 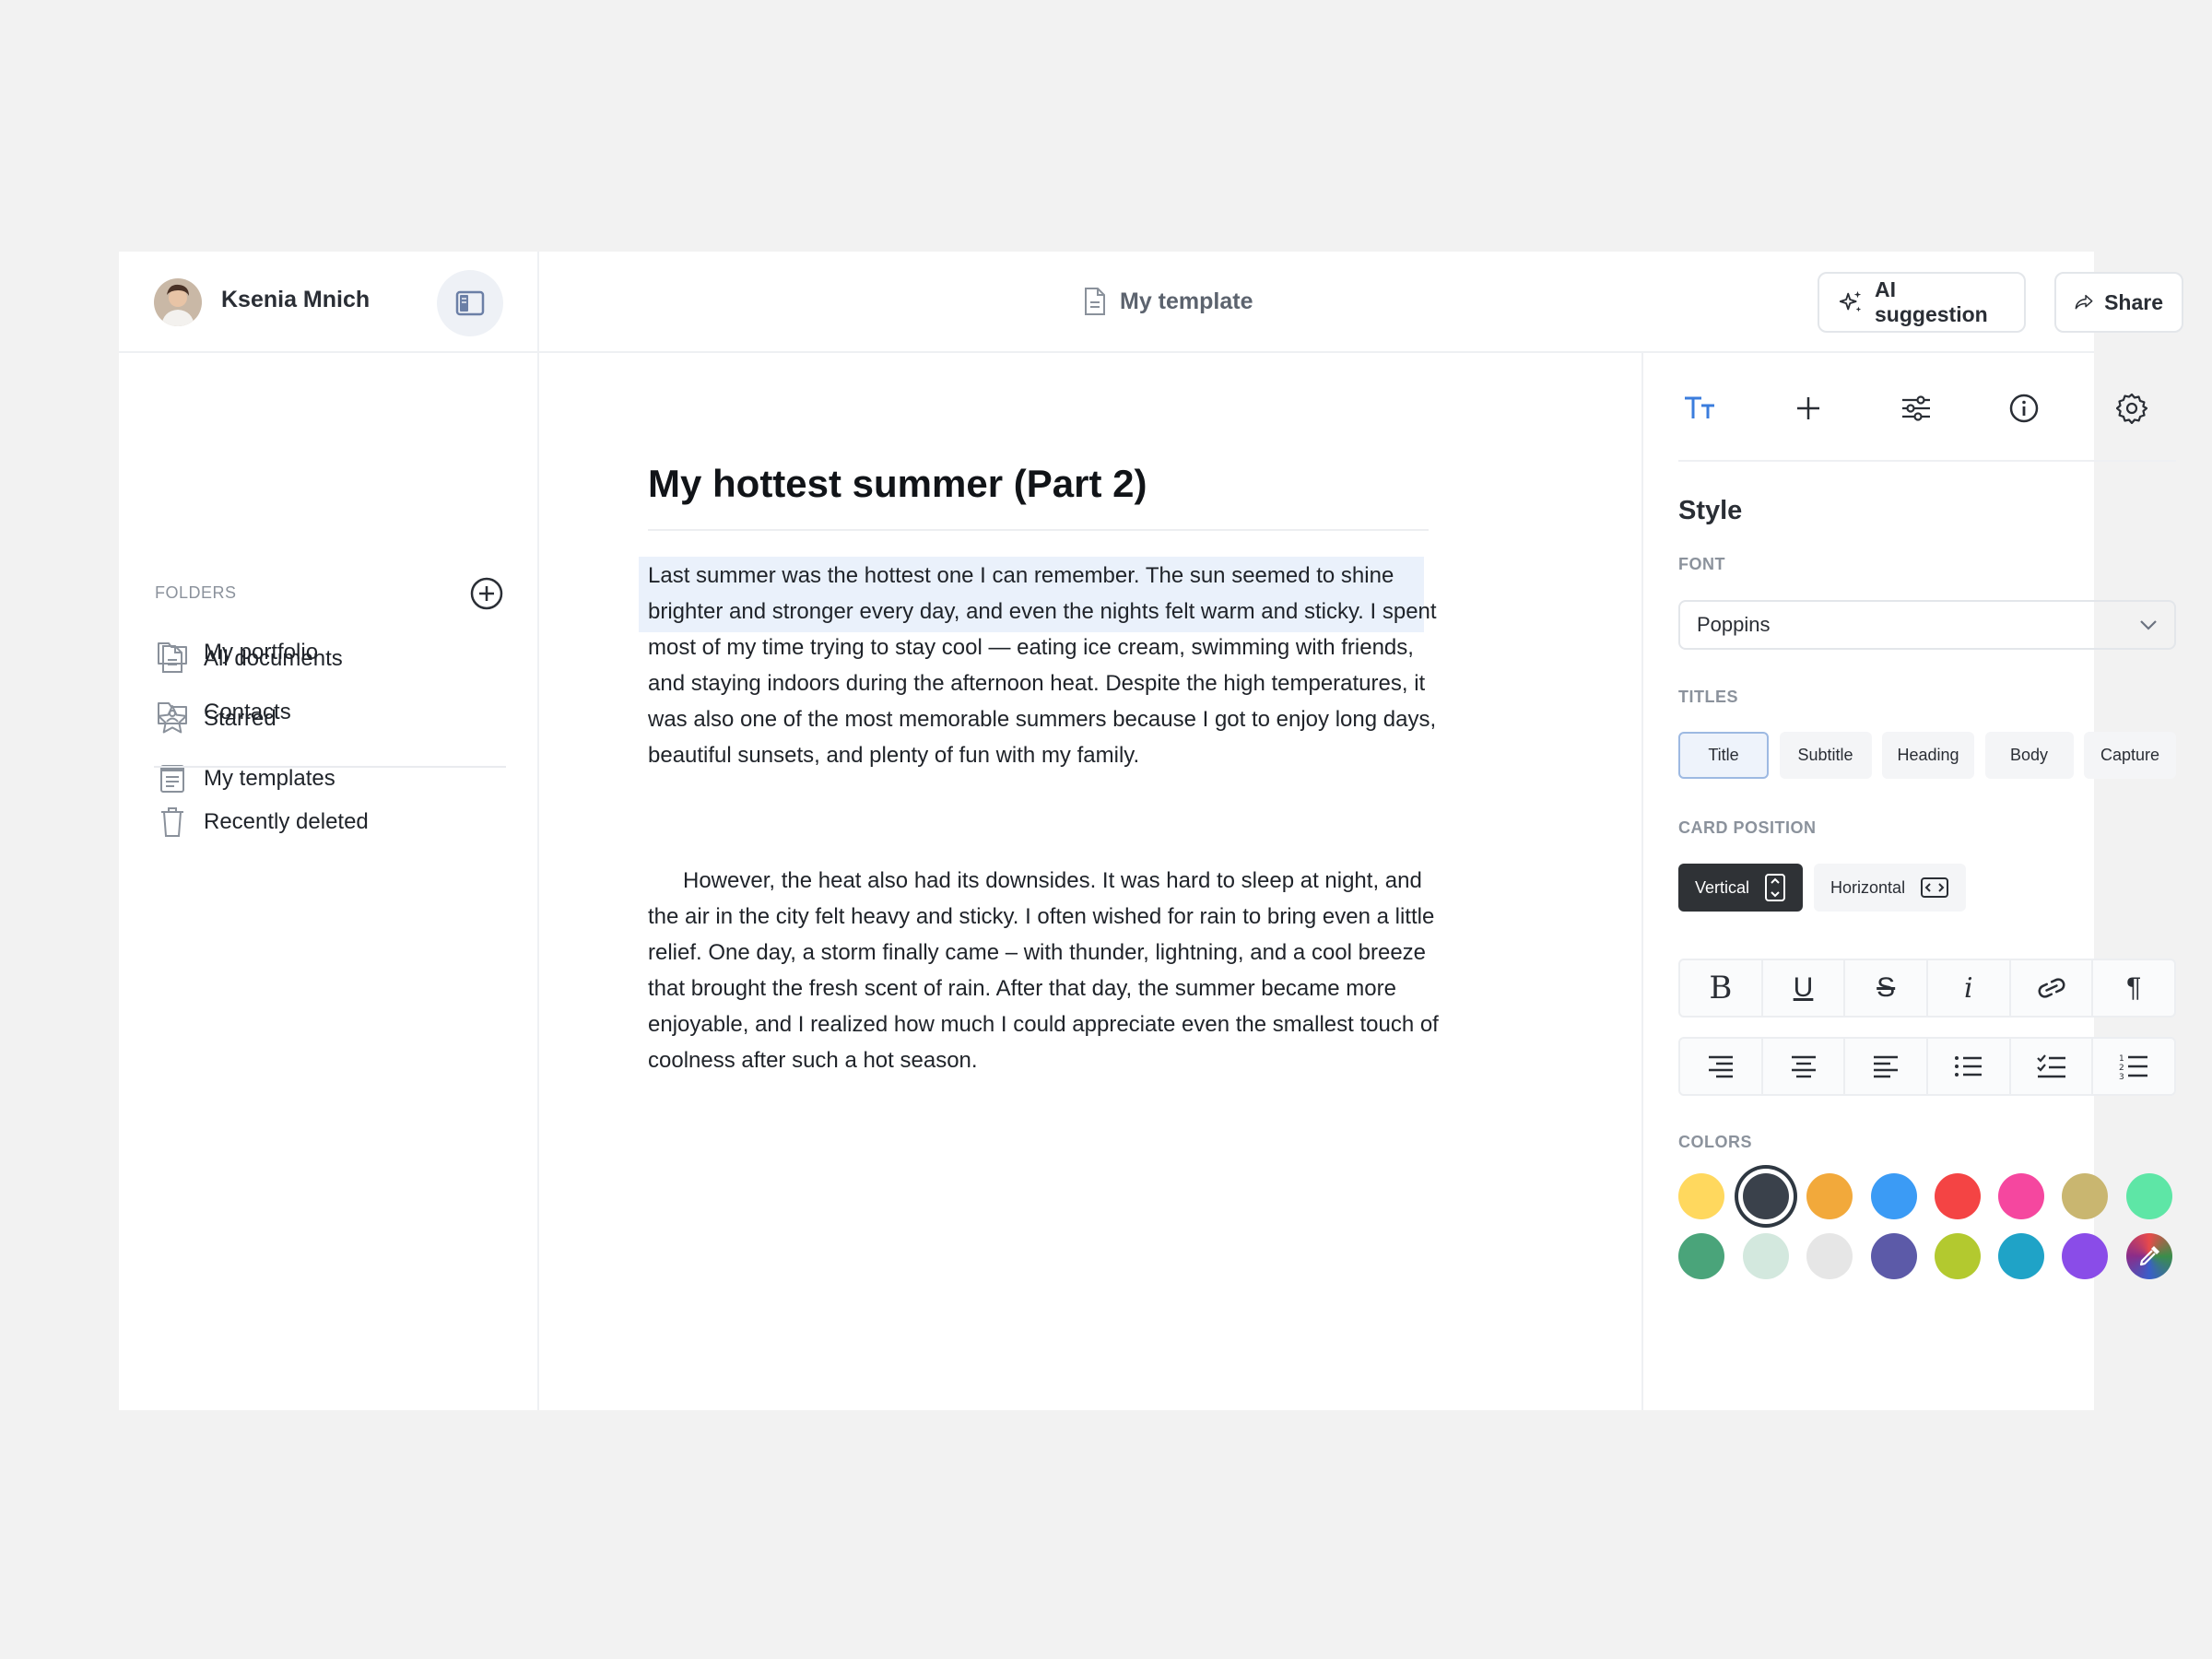 What do you see at coordinates (486, 593) in the screenshot?
I see `add-folder-button` at bounding box center [486, 593].